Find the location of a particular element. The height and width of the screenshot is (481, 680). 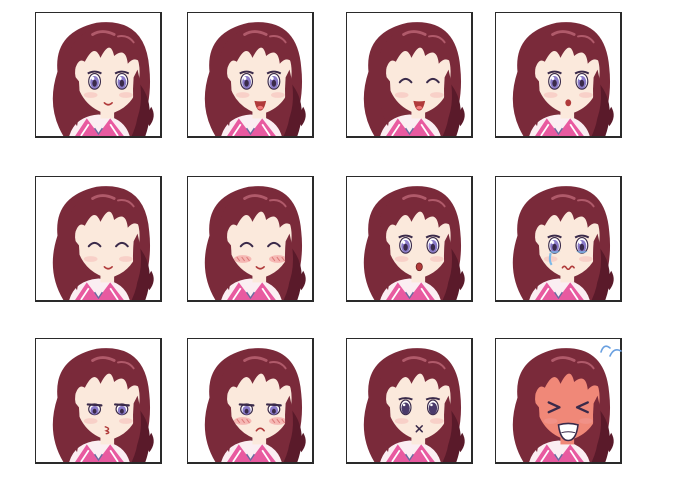

expression-panel-annoyed-blush is located at coordinates (250, 401).